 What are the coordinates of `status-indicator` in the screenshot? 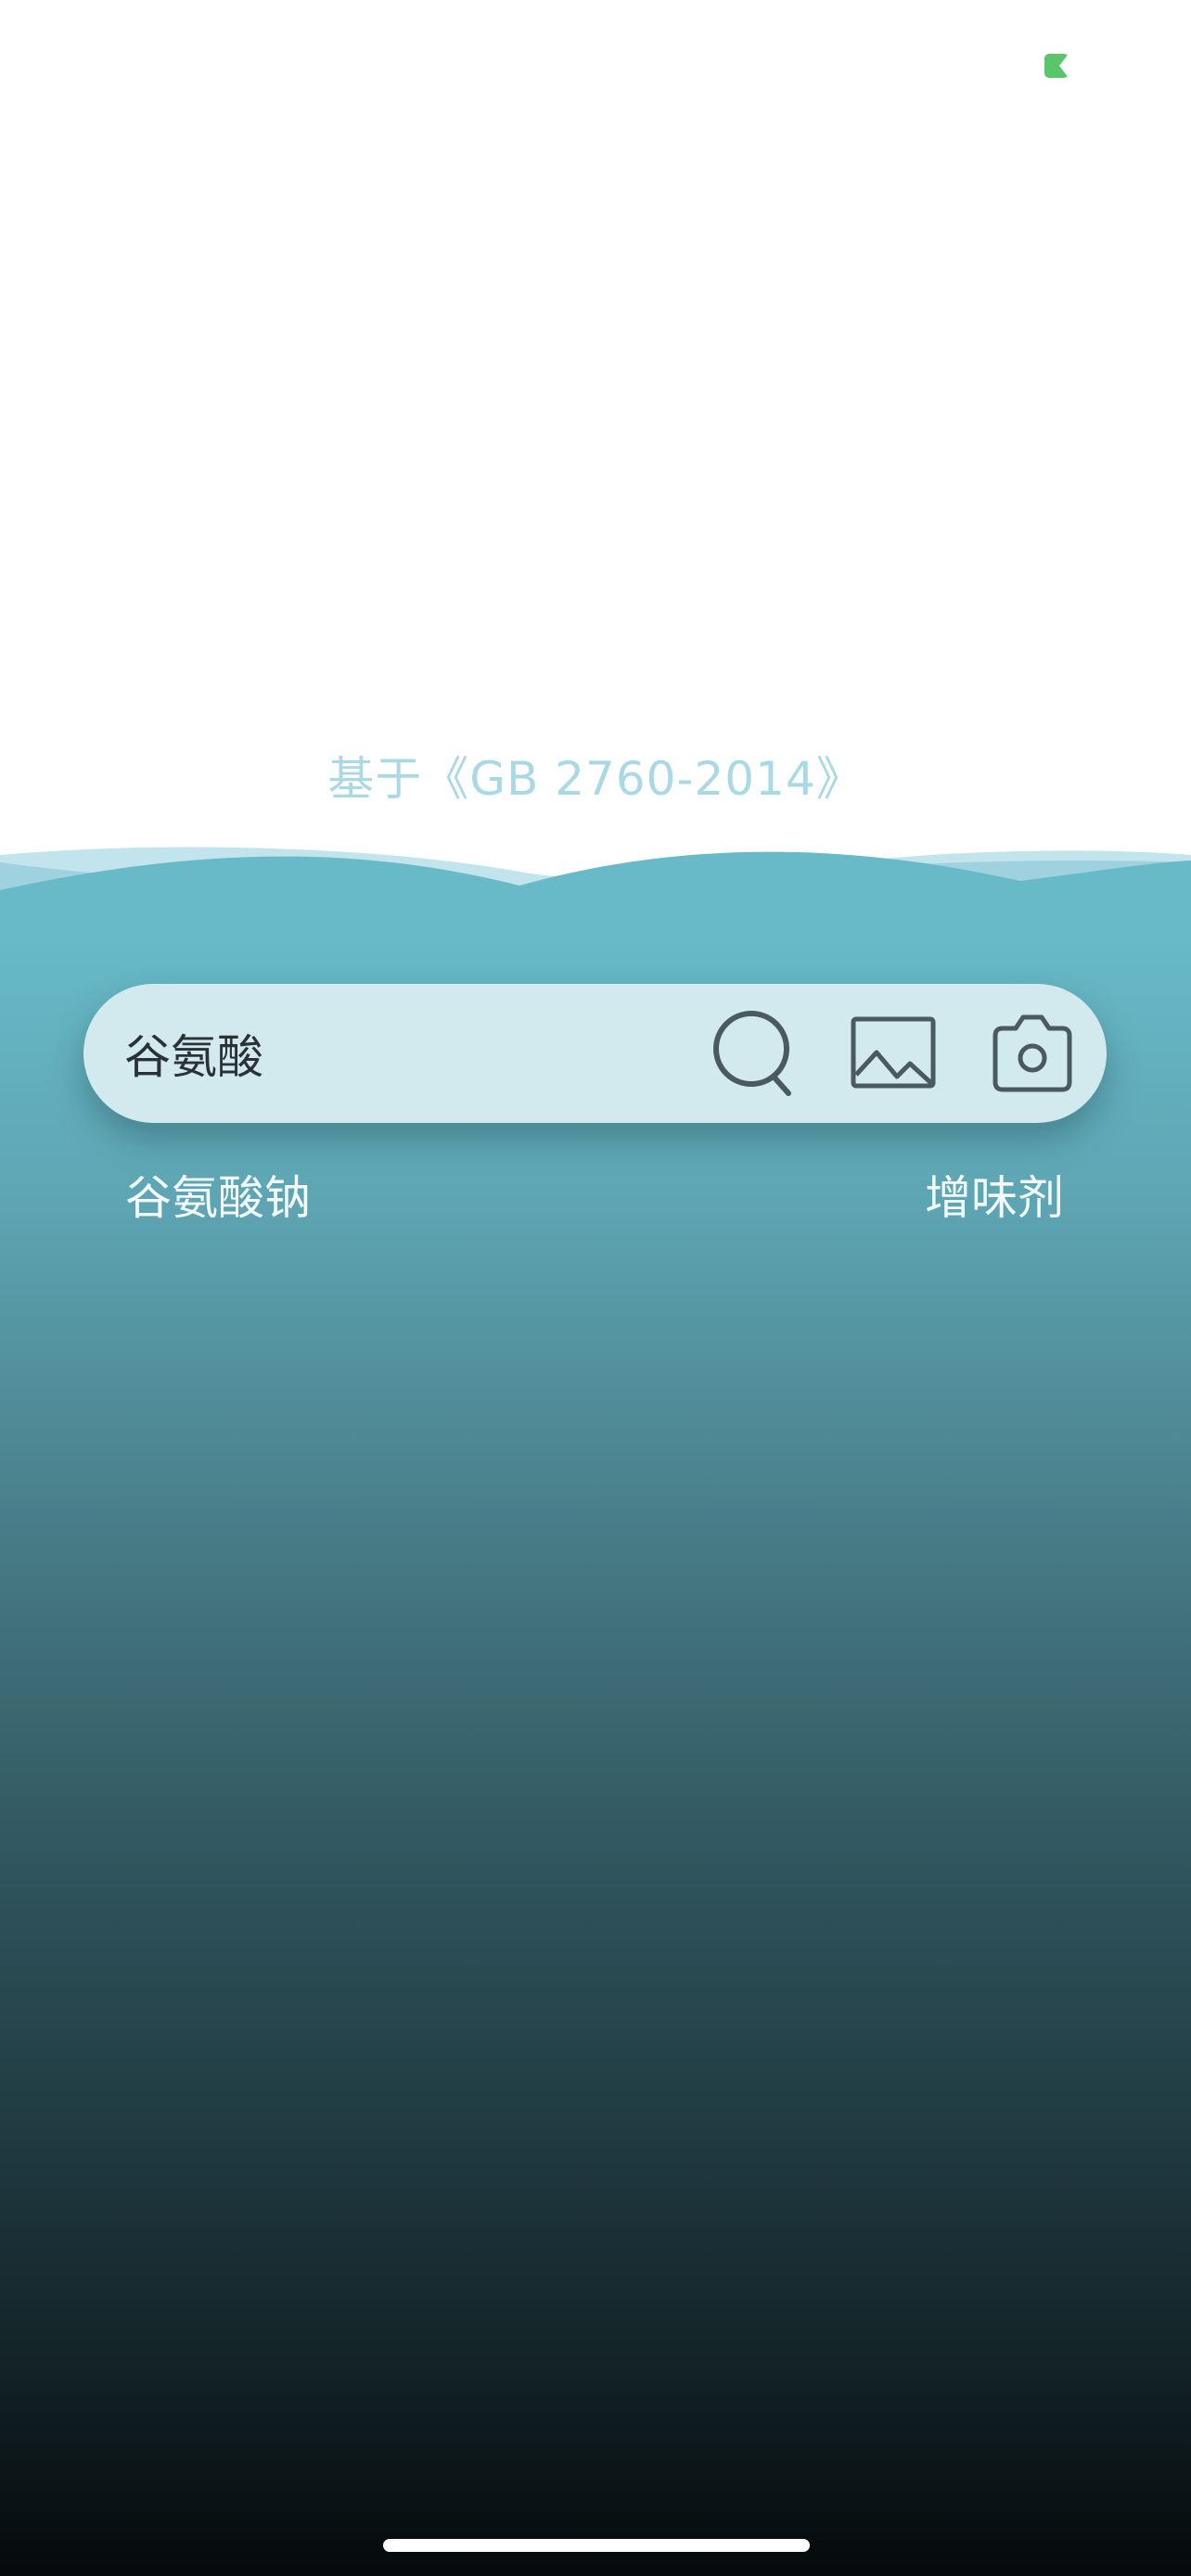 It's located at (1056, 66).